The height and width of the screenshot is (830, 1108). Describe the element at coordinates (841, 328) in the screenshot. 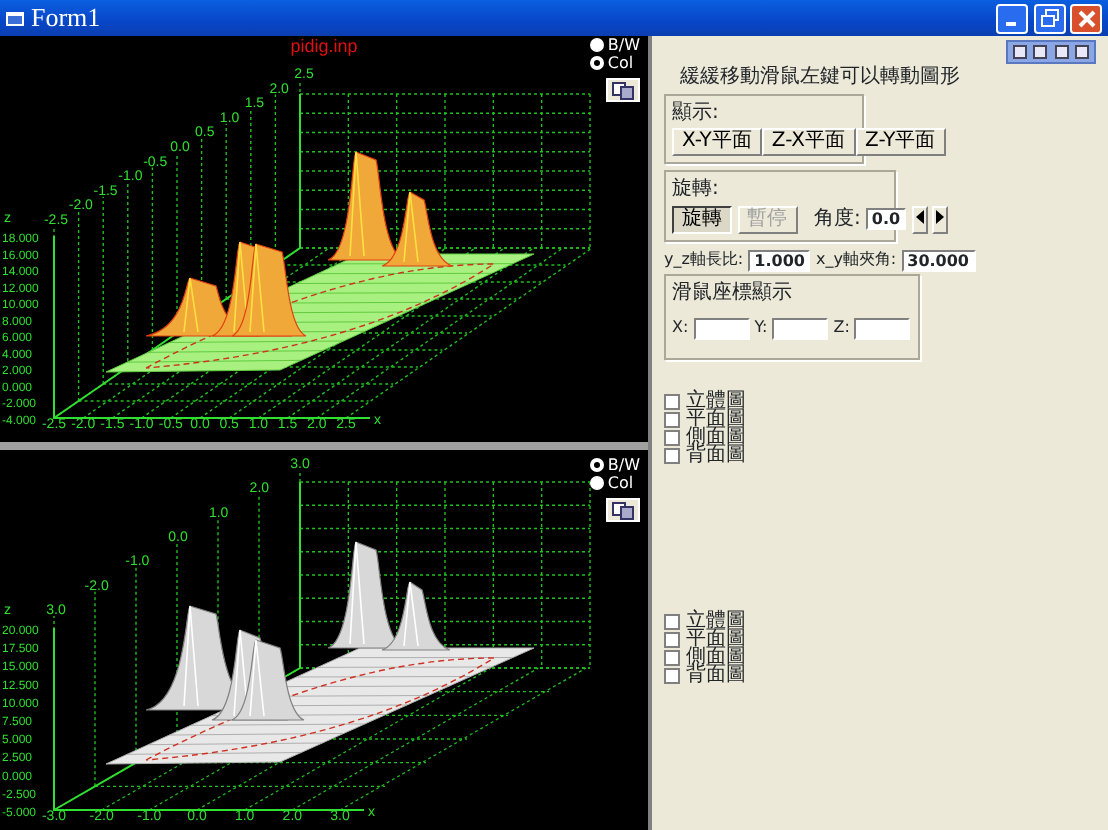

I see `field-label: Z:` at that location.